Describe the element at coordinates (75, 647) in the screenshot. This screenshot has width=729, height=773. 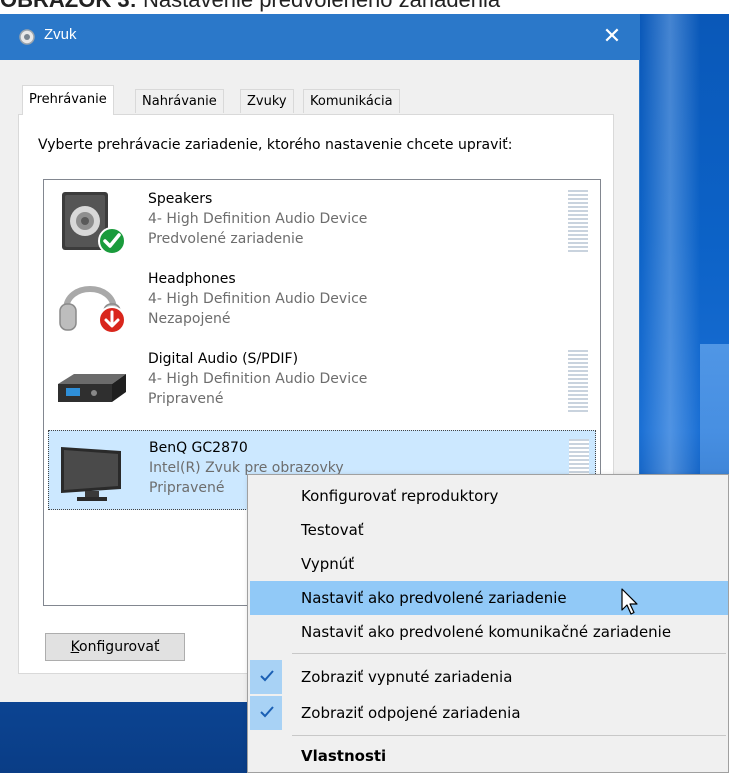
I see `configure-mnemonic: K` at that location.